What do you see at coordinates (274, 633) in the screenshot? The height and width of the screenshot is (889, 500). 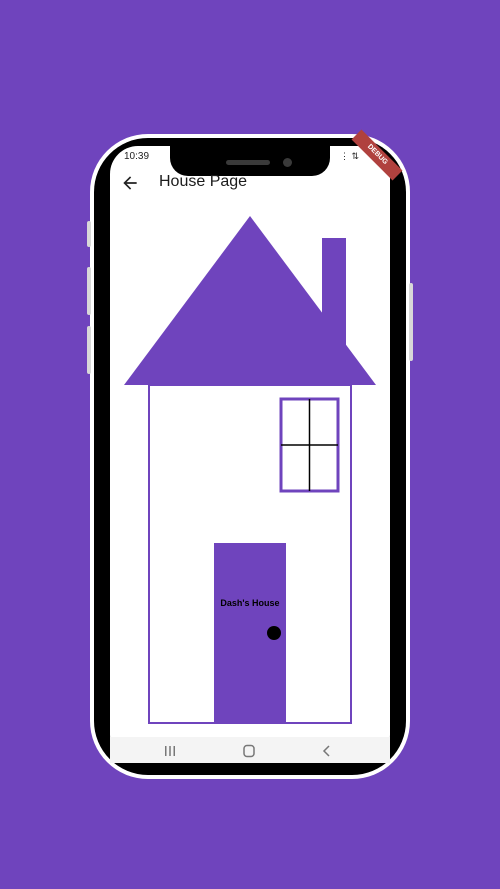 I see `door-knob` at bounding box center [274, 633].